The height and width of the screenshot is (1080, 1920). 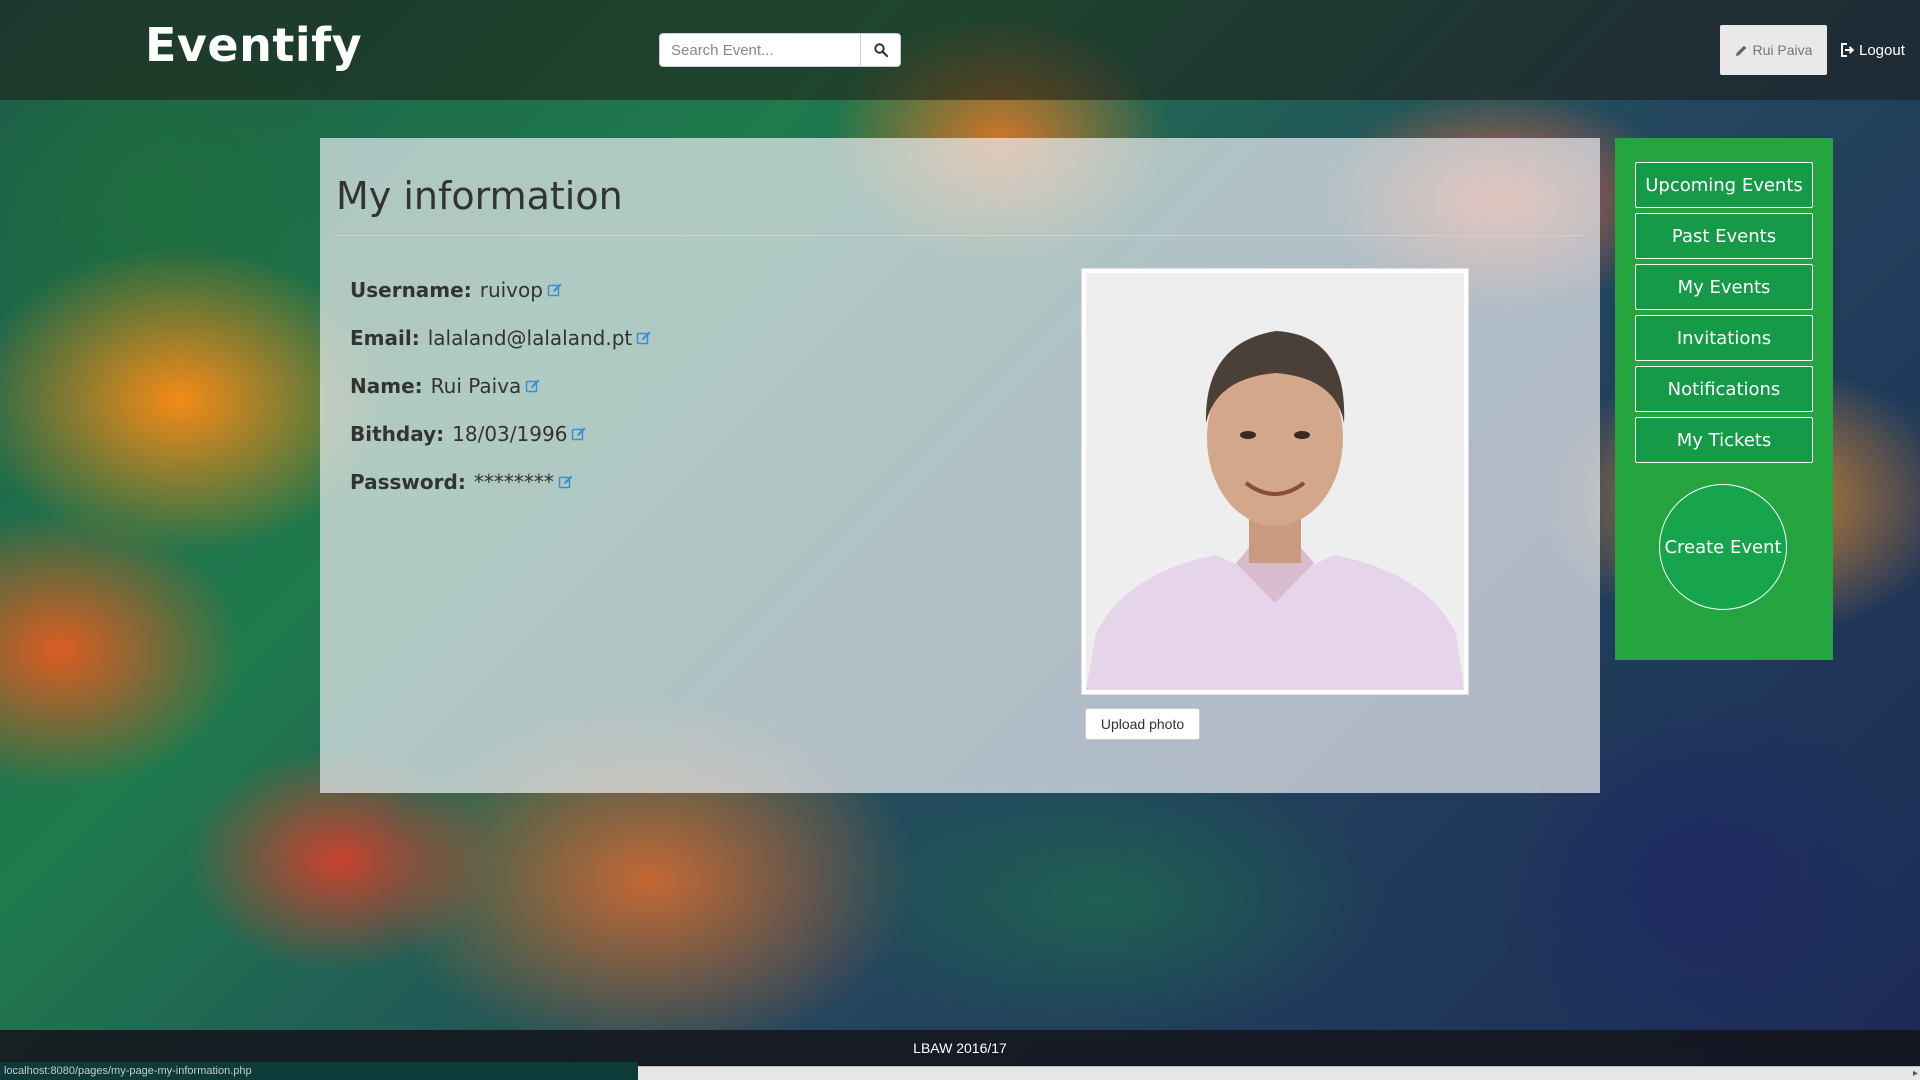 I want to click on email-row: Email: lalaland@lalaland.pt, so click(x=501, y=338).